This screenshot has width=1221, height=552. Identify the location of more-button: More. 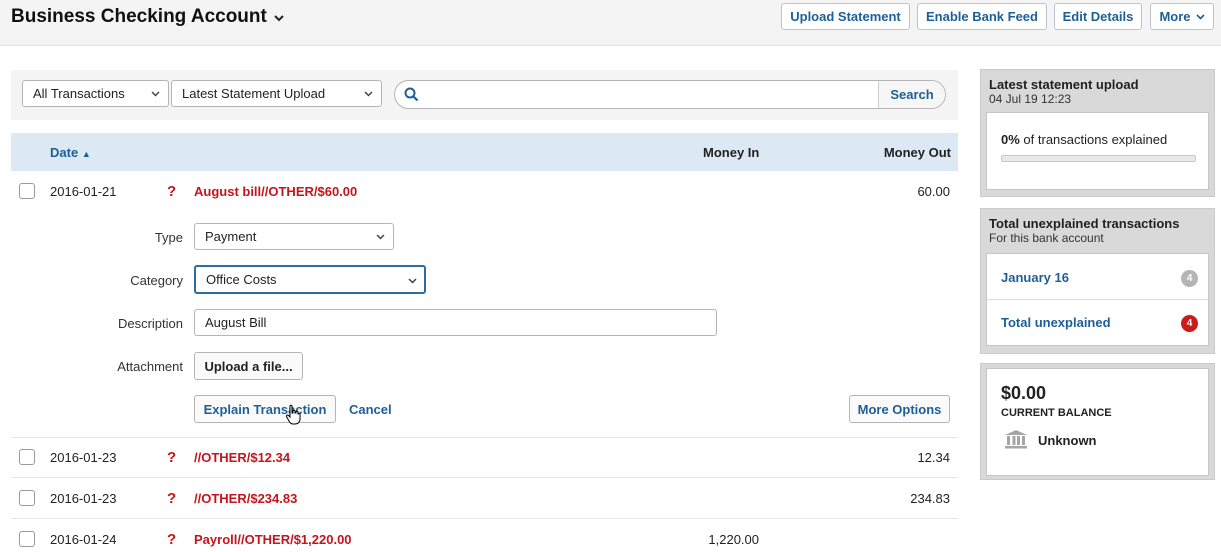
(1182, 16).